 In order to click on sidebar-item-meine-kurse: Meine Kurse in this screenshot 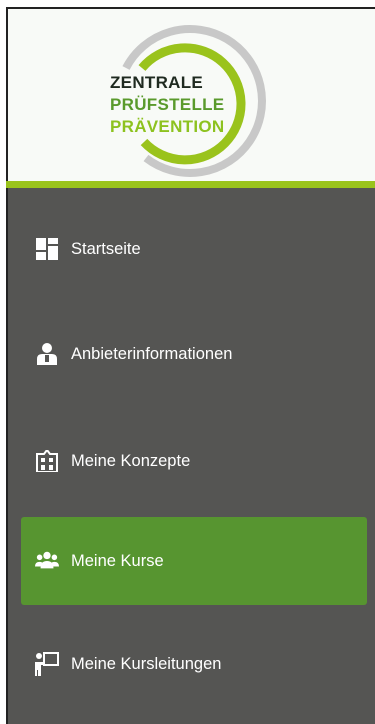, I will do `click(194, 561)`.